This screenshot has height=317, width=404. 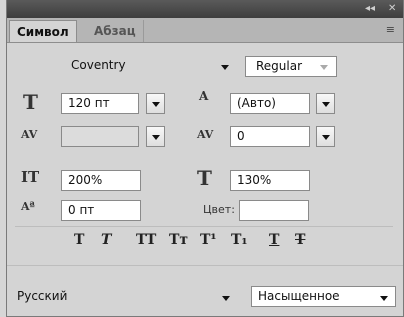 What do you see at coordinates (101, 180) in the screenshot?
I see `vertical-scale-input: 200%` at bounding box center [101, 180].